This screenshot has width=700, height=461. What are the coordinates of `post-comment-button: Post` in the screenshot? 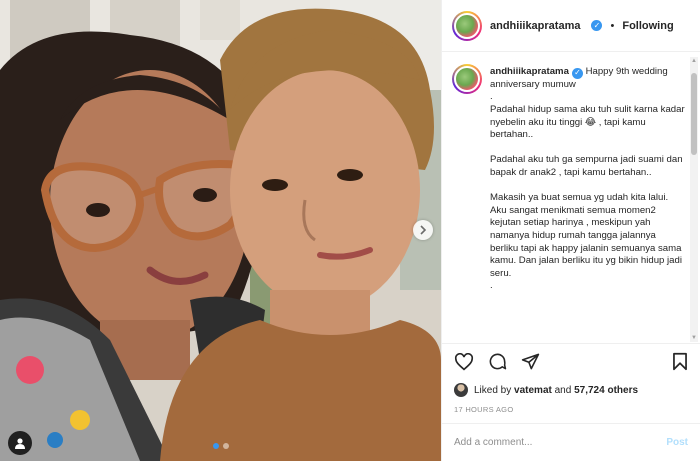 It's located at (677, 442).